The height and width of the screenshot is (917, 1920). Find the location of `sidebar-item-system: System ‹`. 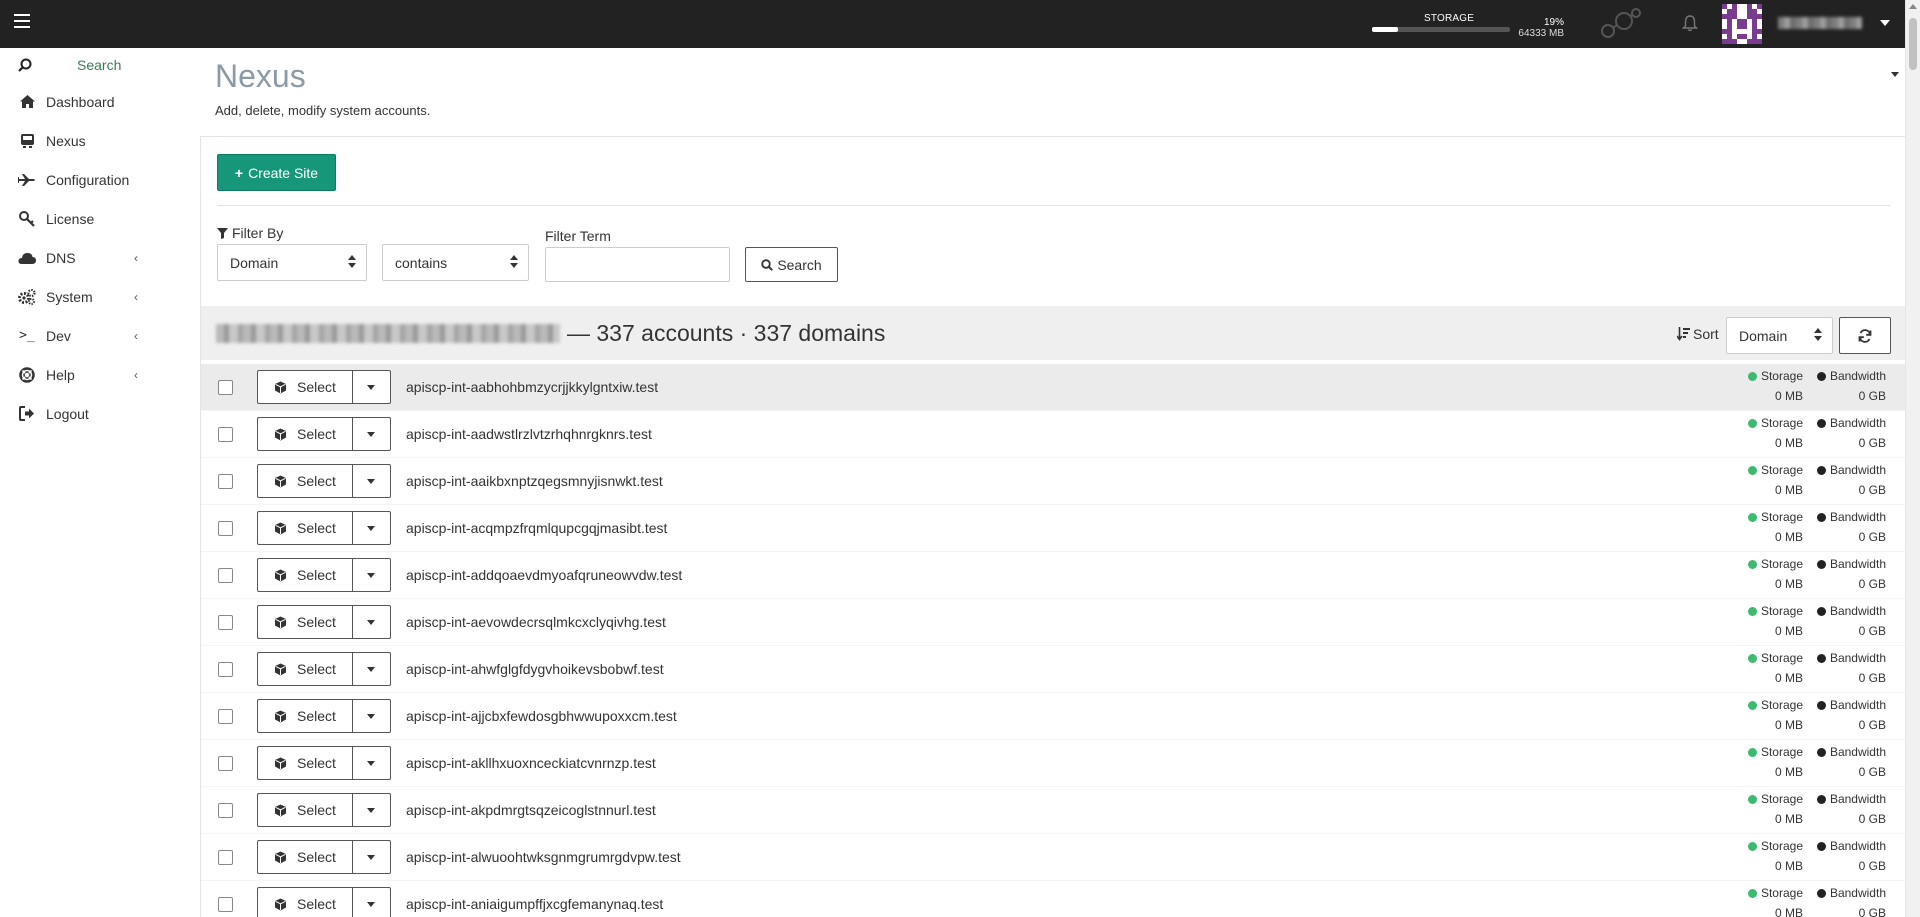

sidebar-item-system: System ‹ is located at coordinates (100, 296).